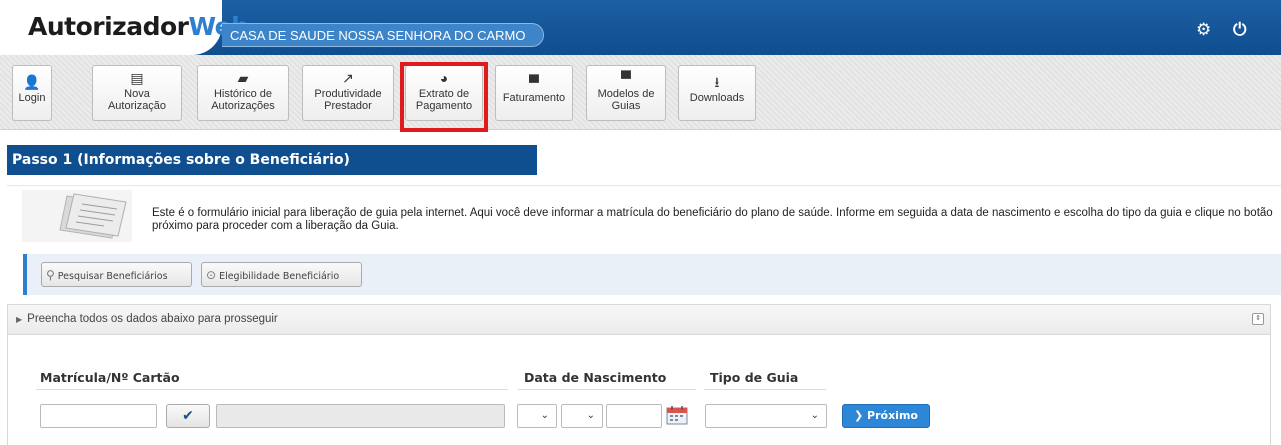  What do you see at coordinates (595, 377) in the screenshot?
I see `birth-date-label: Data de Nascimento` at bounding box center [595, 377].